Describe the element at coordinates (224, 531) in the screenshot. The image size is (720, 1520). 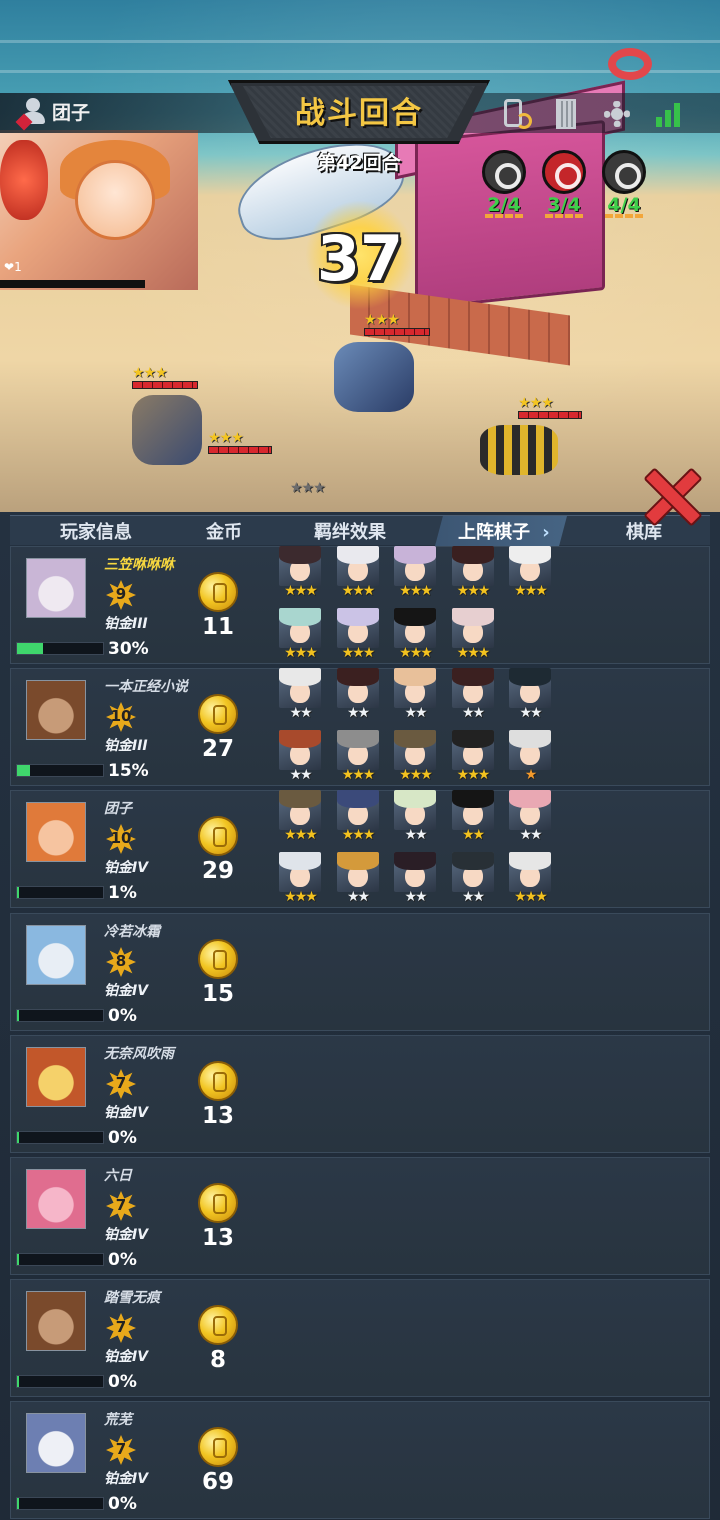
I see `tab-gold: 金币` at that location.